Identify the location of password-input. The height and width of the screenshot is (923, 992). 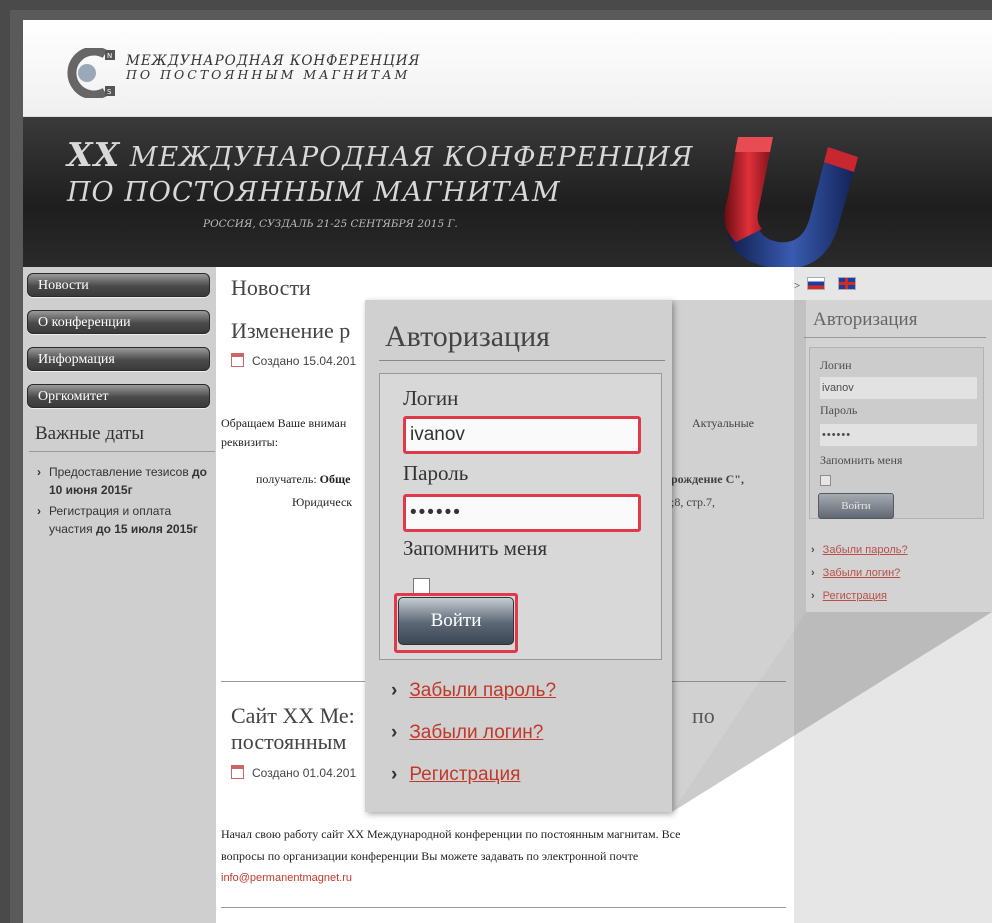
(898, 435).